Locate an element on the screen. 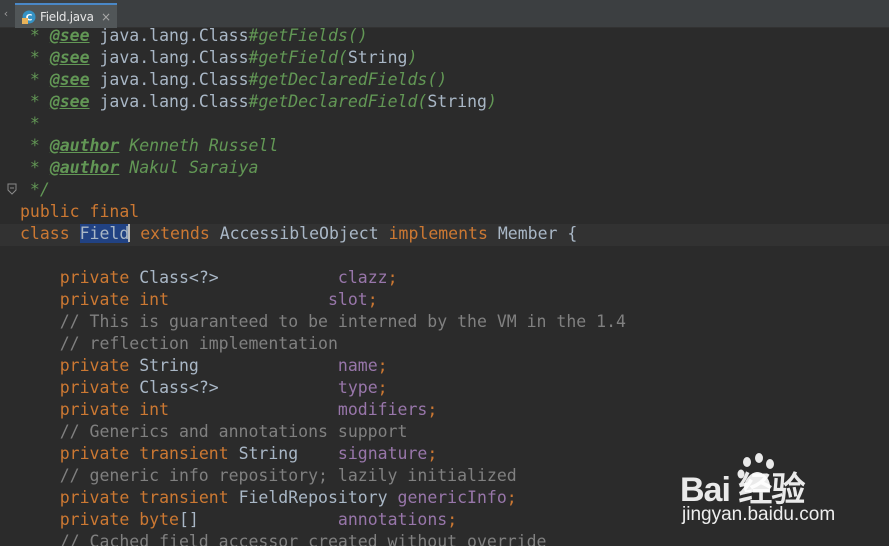 The image size is (889, 546). code-line: private byte[] annotations; is located at coordinates (258, 519).